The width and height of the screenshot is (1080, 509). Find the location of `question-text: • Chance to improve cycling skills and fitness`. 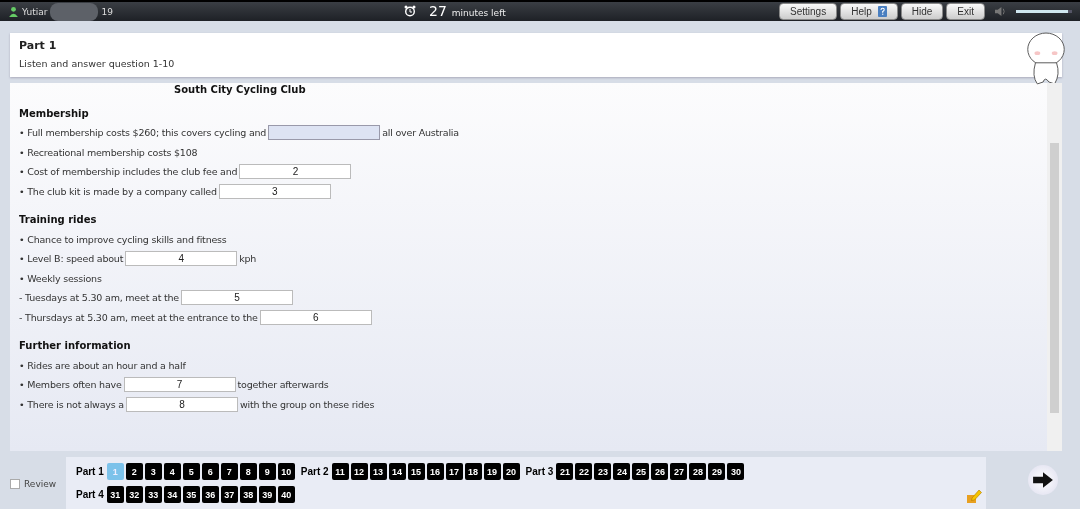

question-text: • Chance to improve cycling skills and fitness is located at coordinates (123, 239).